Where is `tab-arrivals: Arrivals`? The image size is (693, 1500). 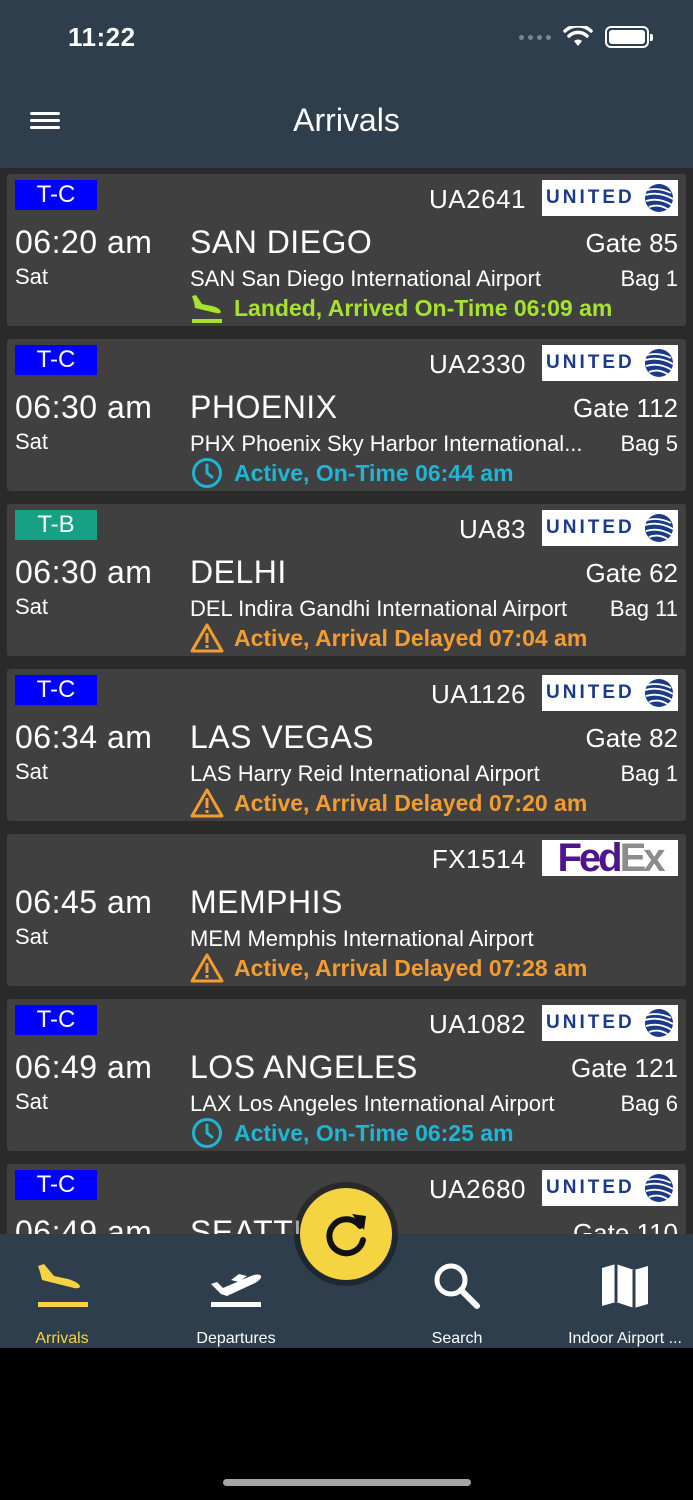 tab-arrivals: Arrivals is located at coordinates (62, 1291).